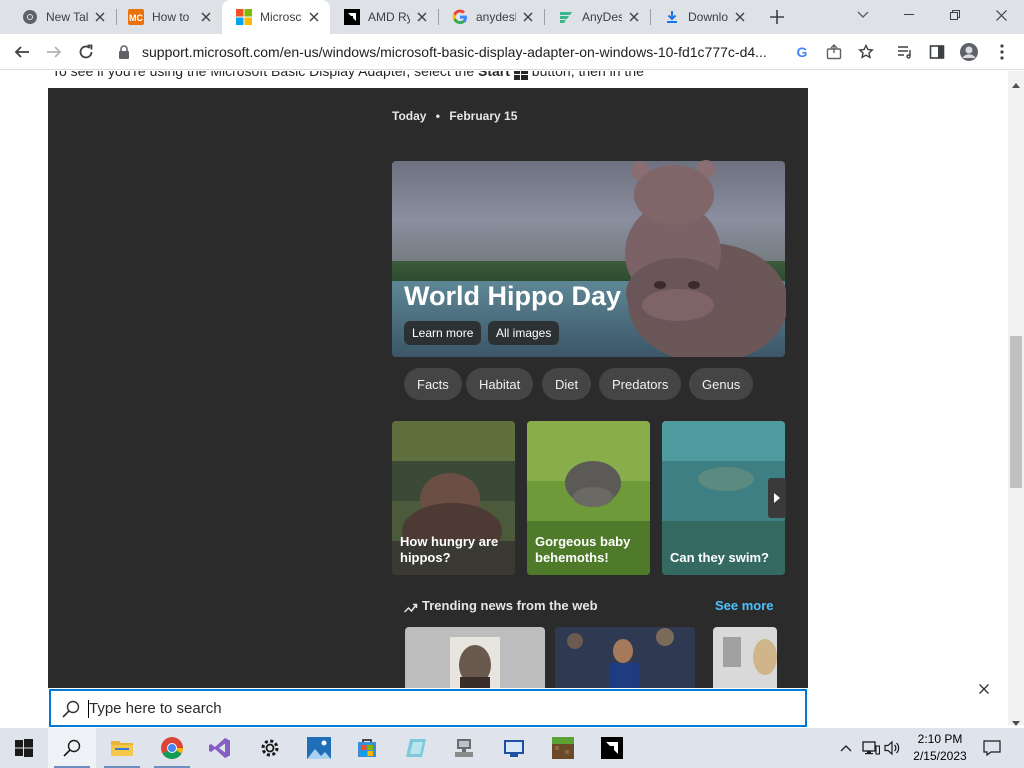  Describe the element at coordinates (863, 15) in the screenshot. I see `tab-search-chevron-icon` at that location.